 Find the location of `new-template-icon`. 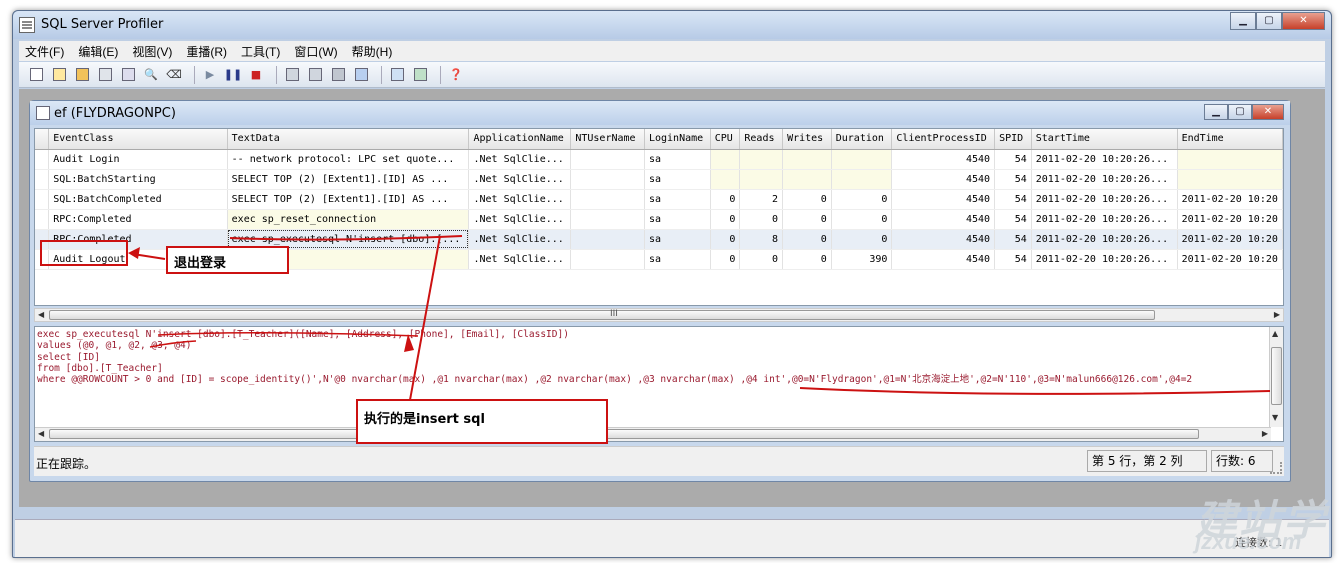

new-template-icon is located at coordinates (59, 75).